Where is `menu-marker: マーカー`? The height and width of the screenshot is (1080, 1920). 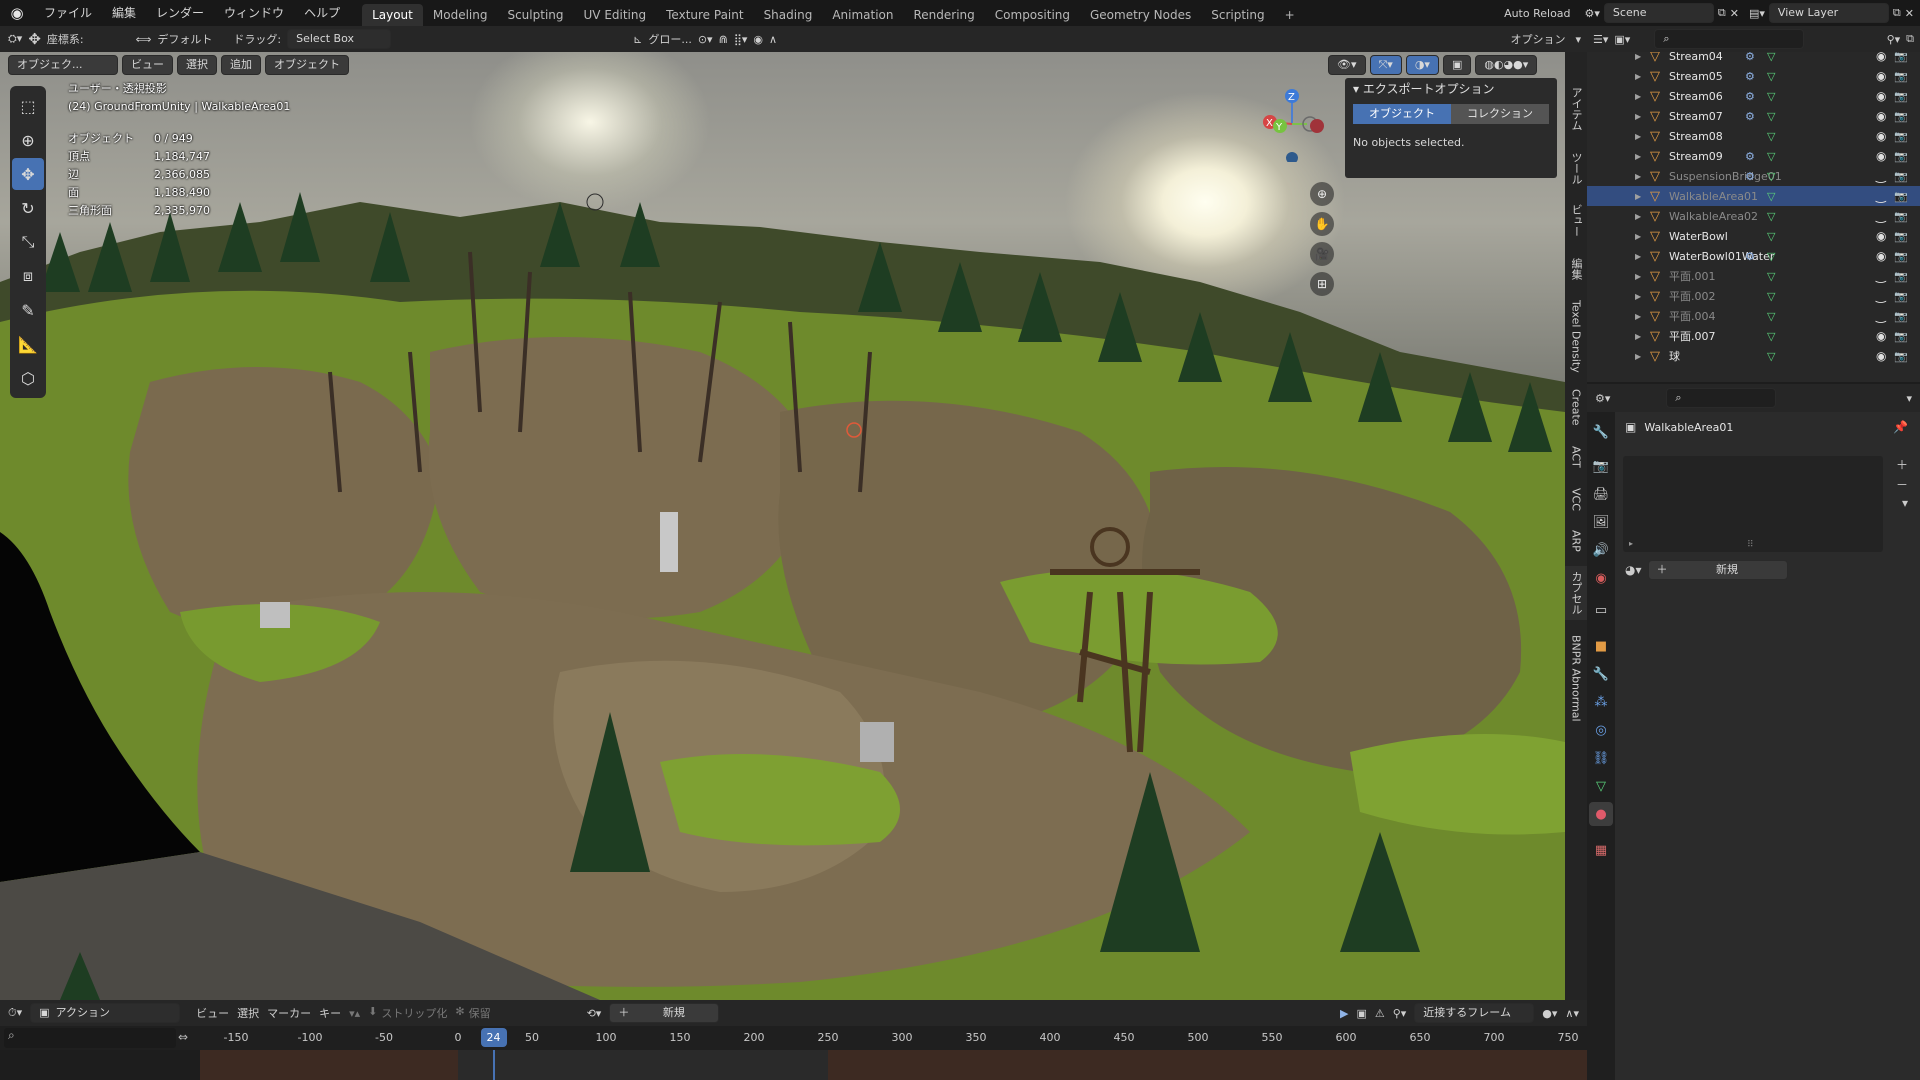 menu-marker: マーカー is located at coordinates (289, 1013).